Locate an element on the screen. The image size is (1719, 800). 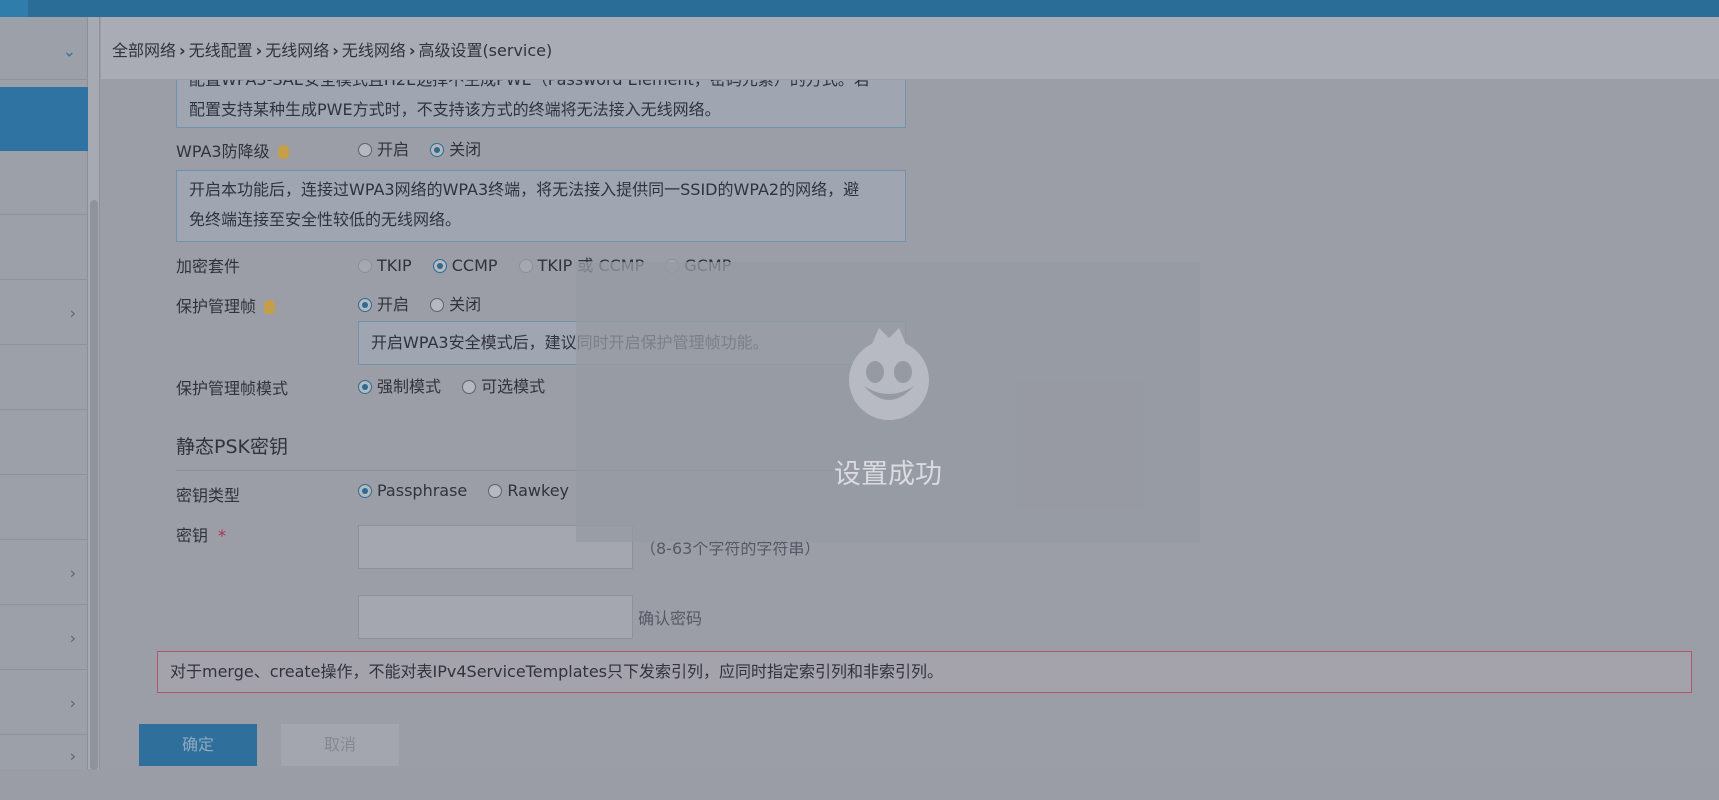
pmf-mode-optional-radio: 可选模式 is located at coordinates (503, 385).